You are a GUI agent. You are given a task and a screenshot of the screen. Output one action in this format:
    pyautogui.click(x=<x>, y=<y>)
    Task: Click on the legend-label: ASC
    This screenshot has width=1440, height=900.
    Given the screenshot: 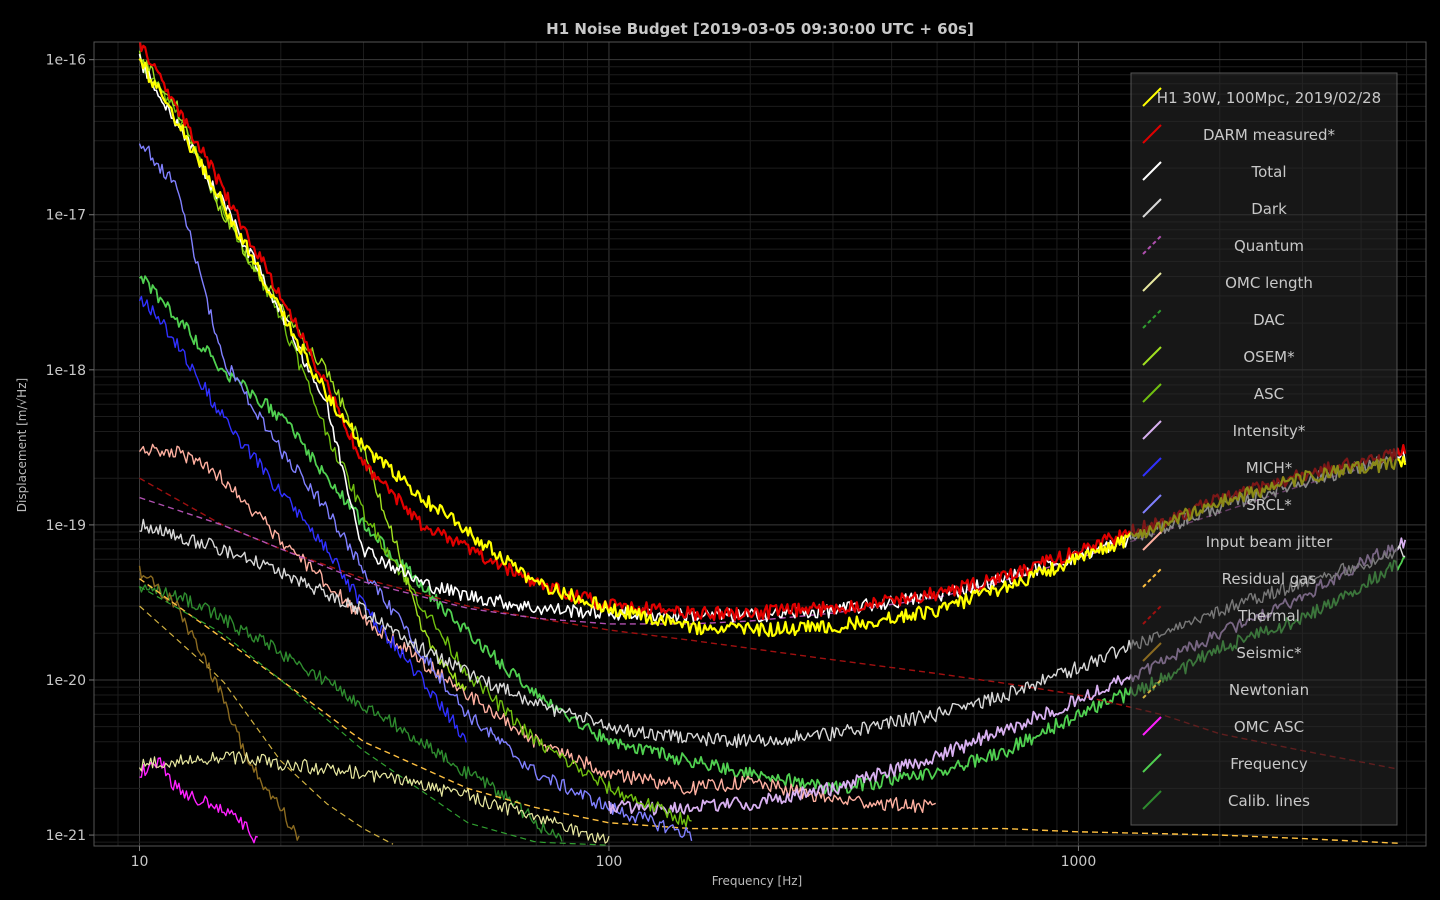 What is the action you would take?
    pyautogui.click(x=1269, y=394)
    